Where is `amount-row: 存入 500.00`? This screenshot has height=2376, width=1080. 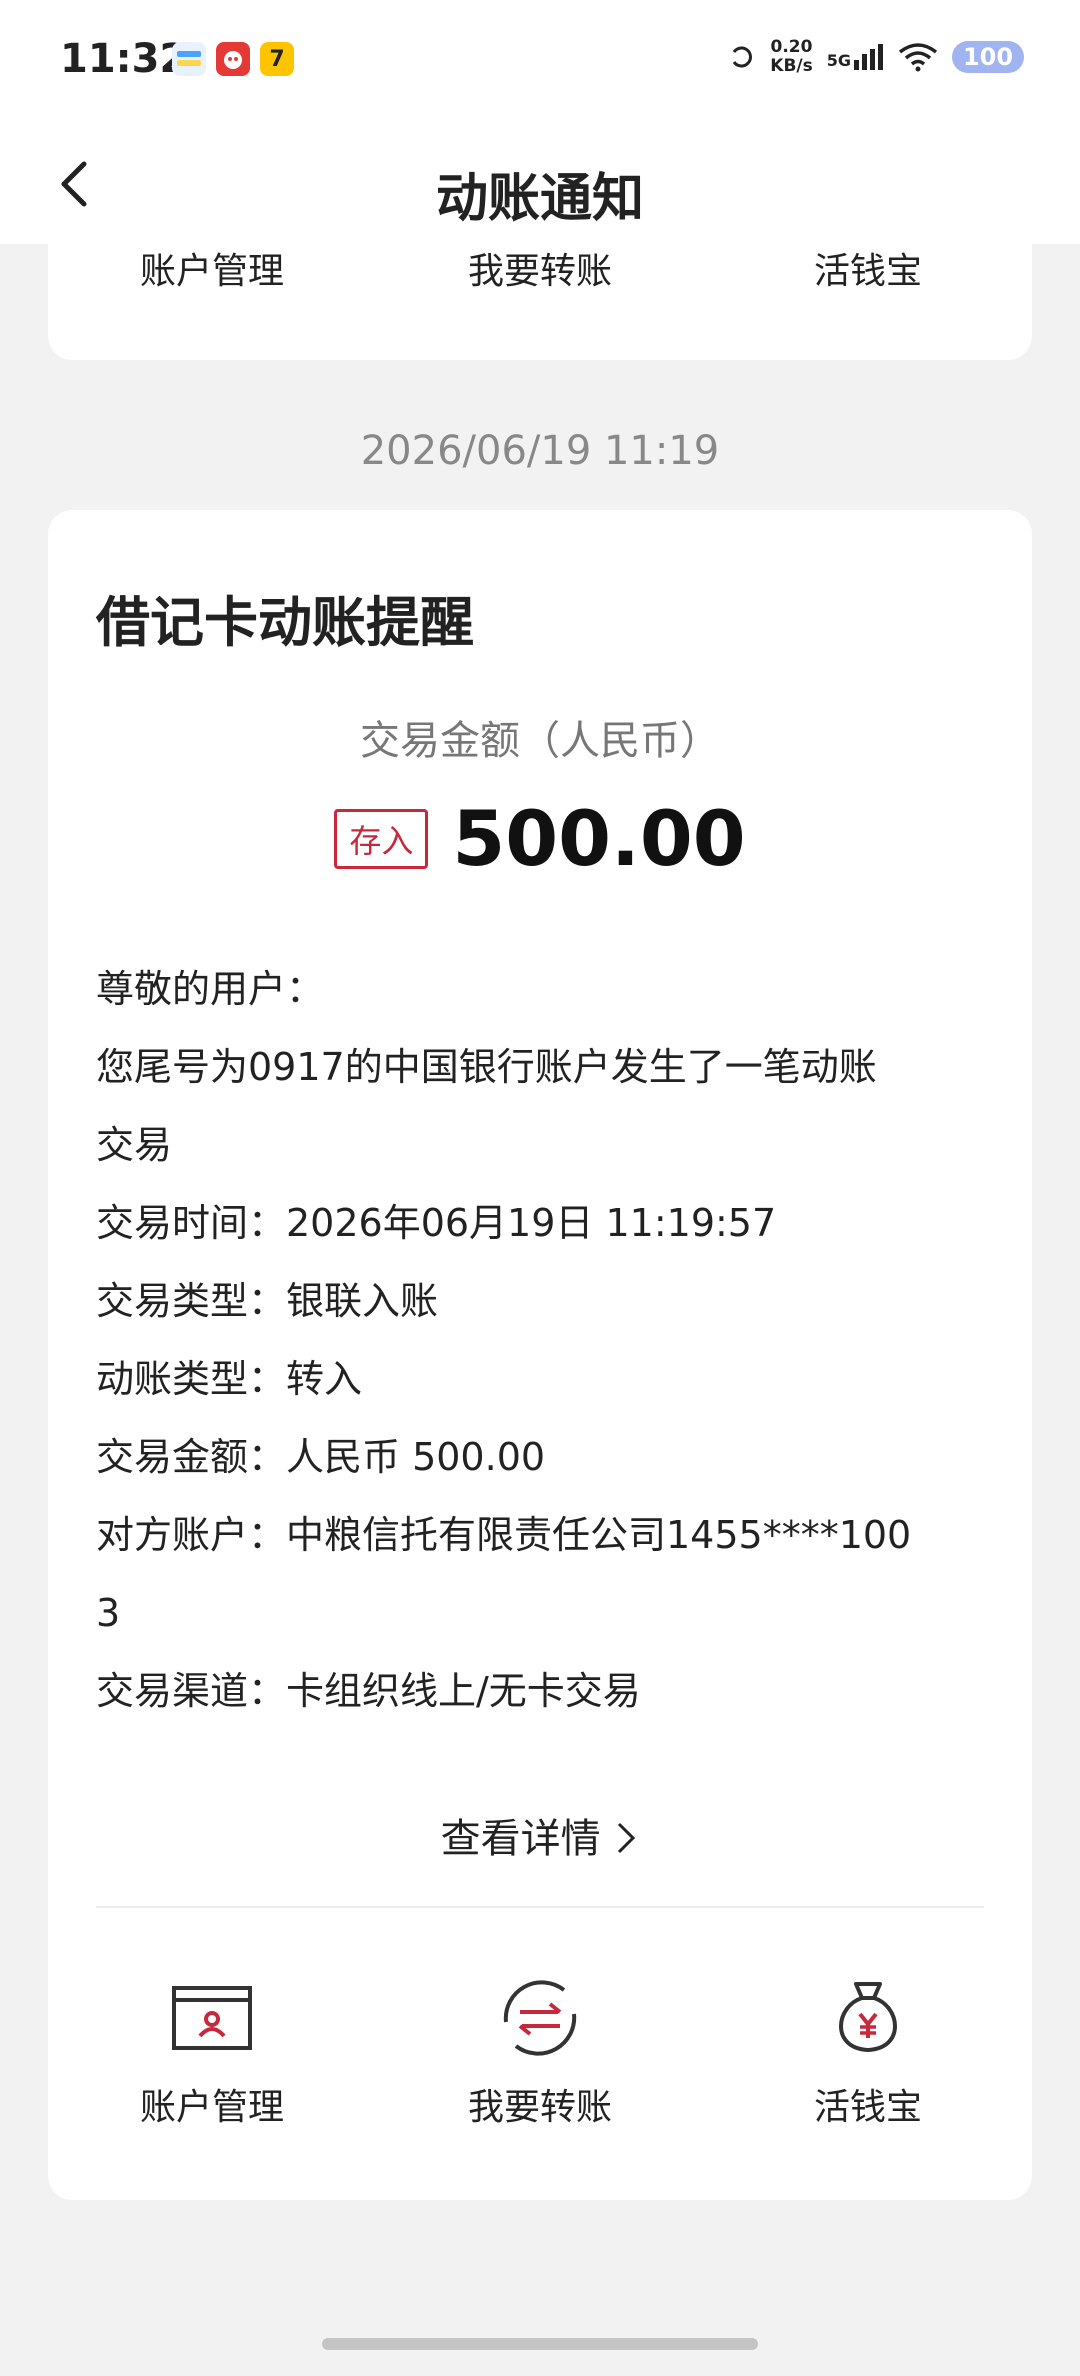
amount-row: 存入 500.00 is located at coordinates (540, 838).